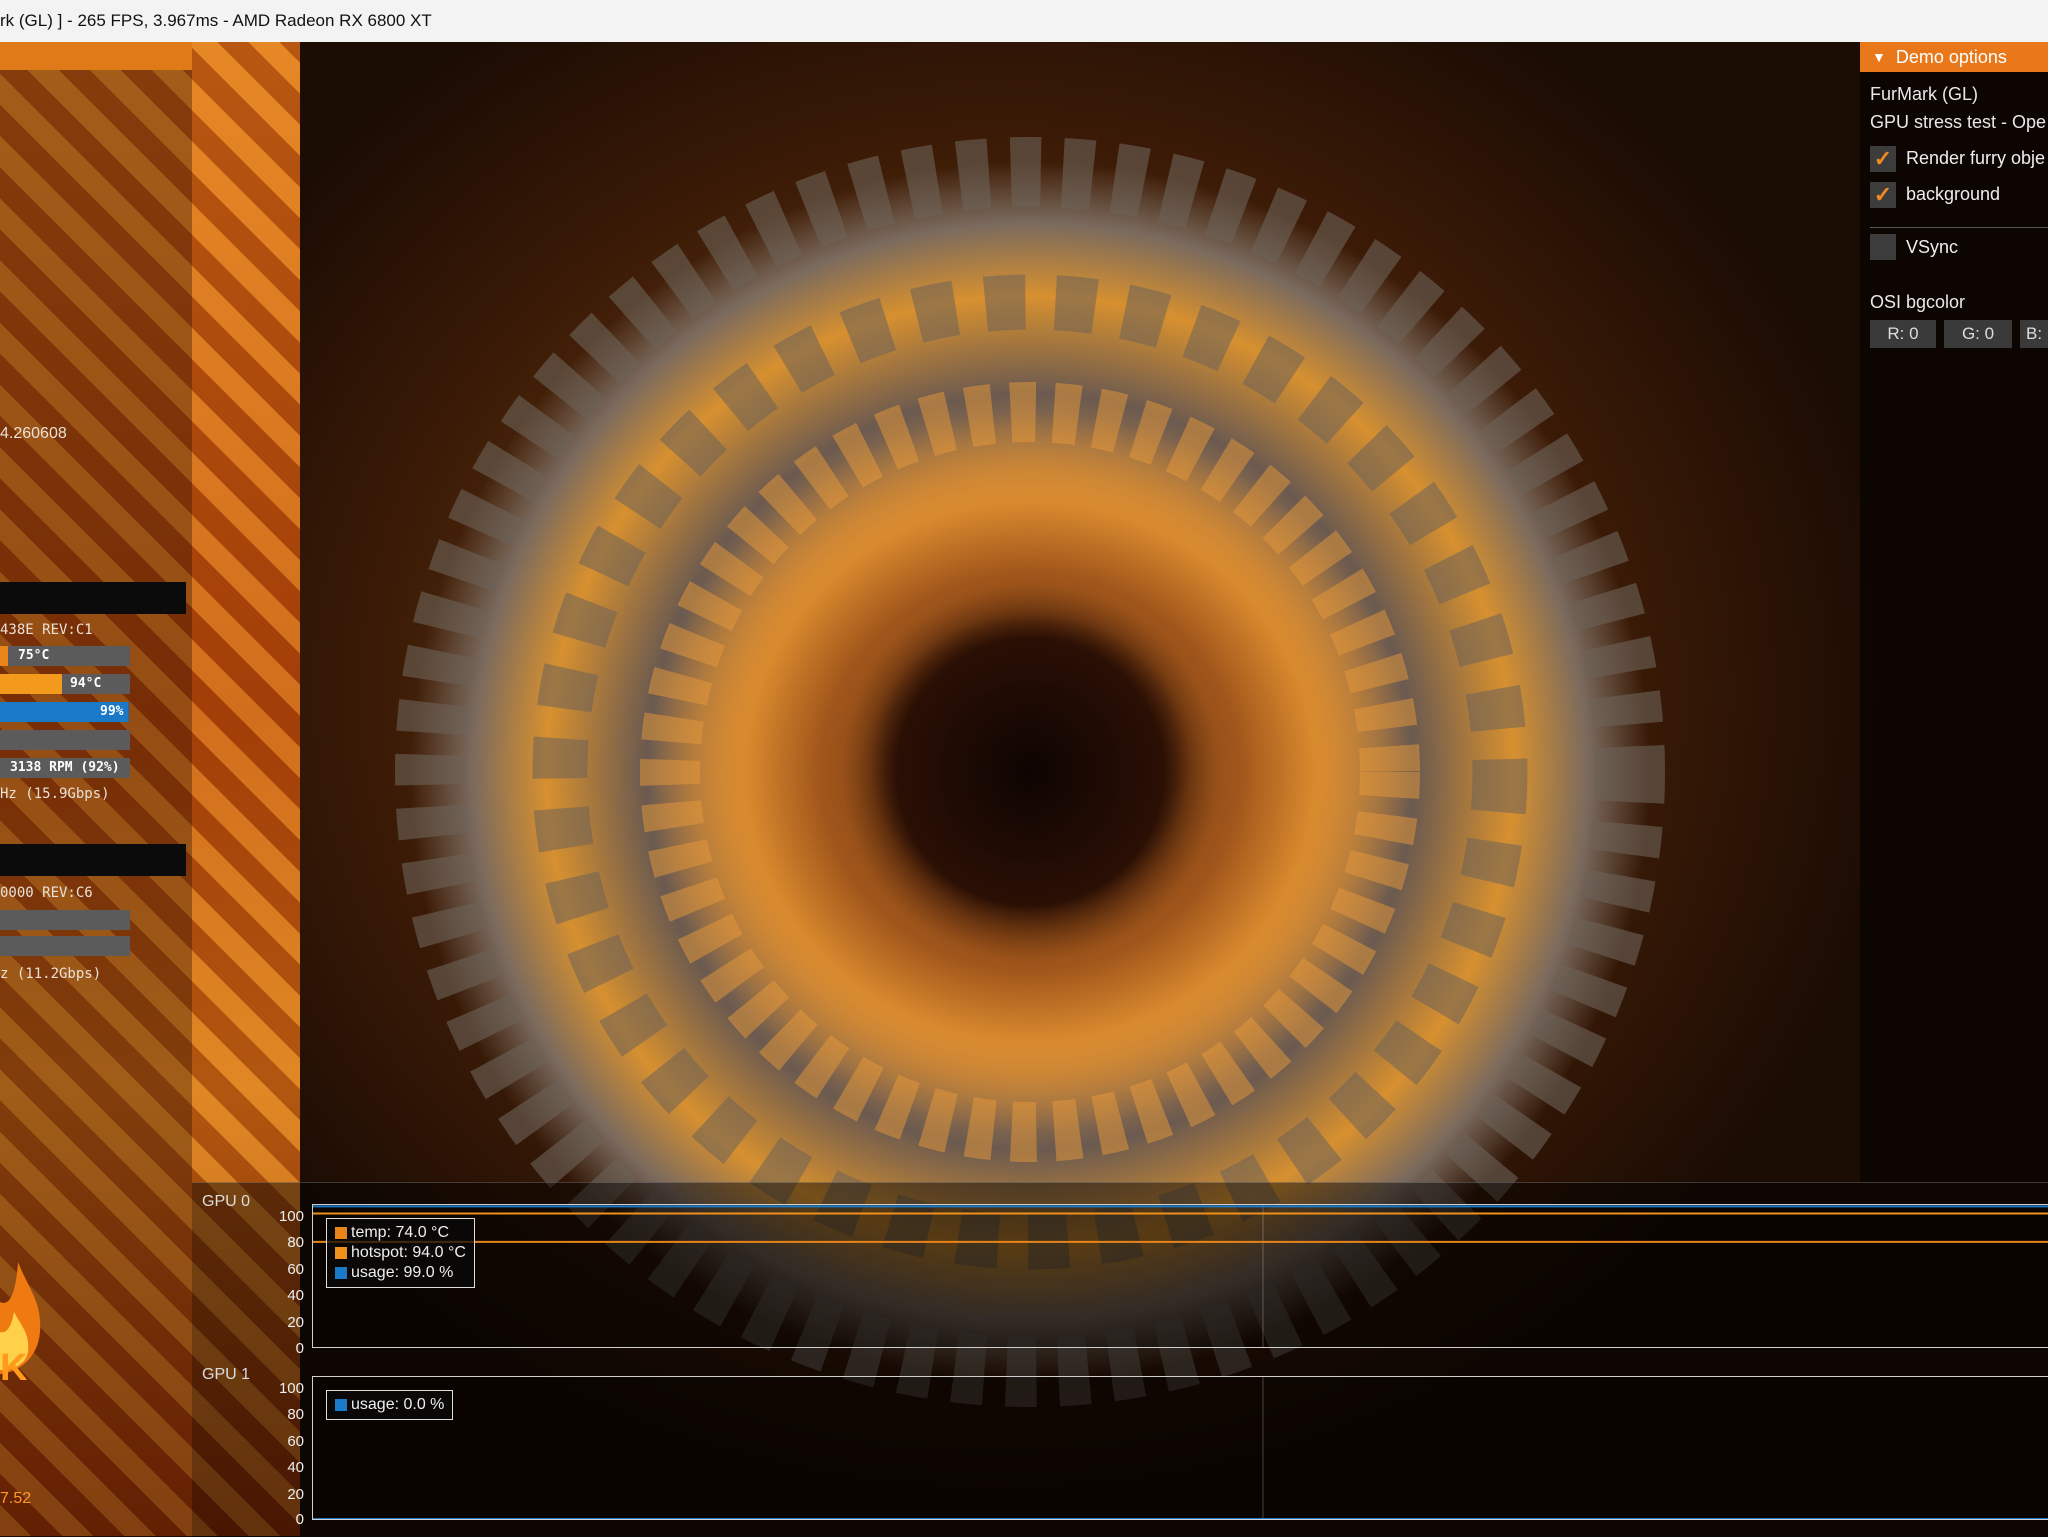 The width and height of the screenshot is (2048, 1537). Describe the element at coordinates (291, 1216) in the screenshot. I see `gpu0-ytick: 100` at that location.